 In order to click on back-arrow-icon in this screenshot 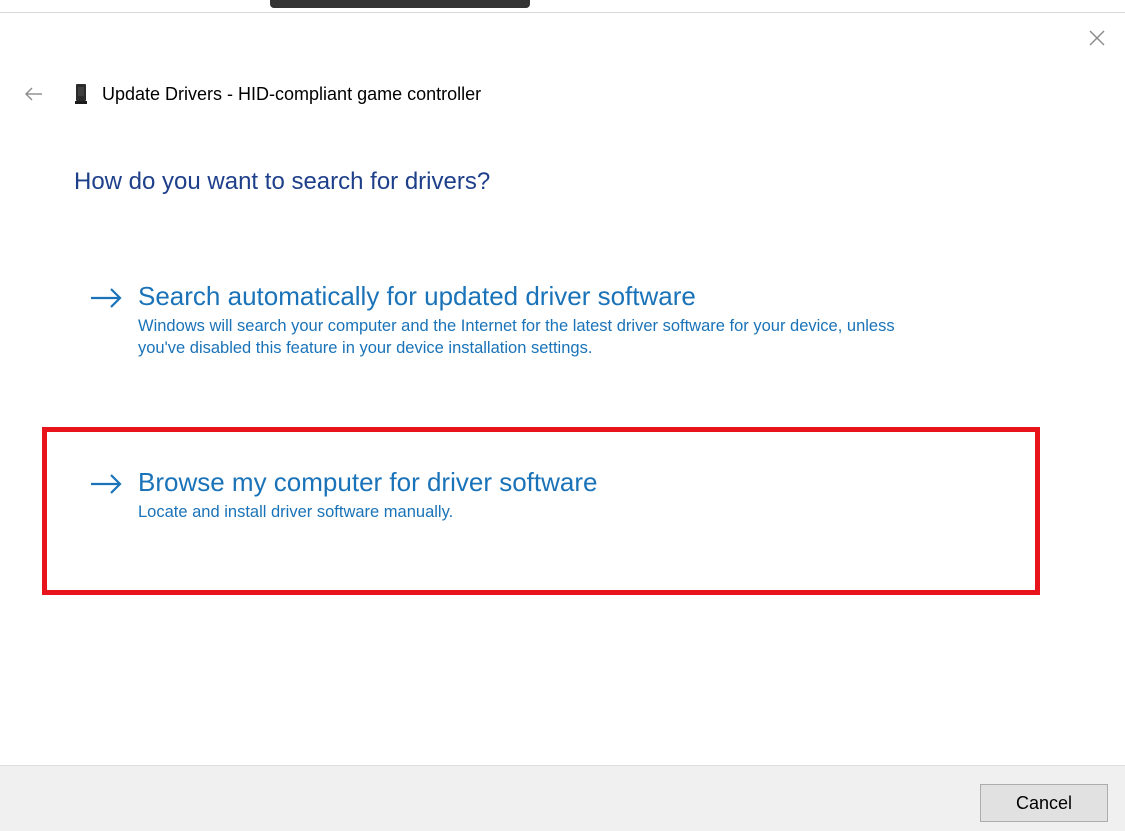, I will do `click(33, 94)`.